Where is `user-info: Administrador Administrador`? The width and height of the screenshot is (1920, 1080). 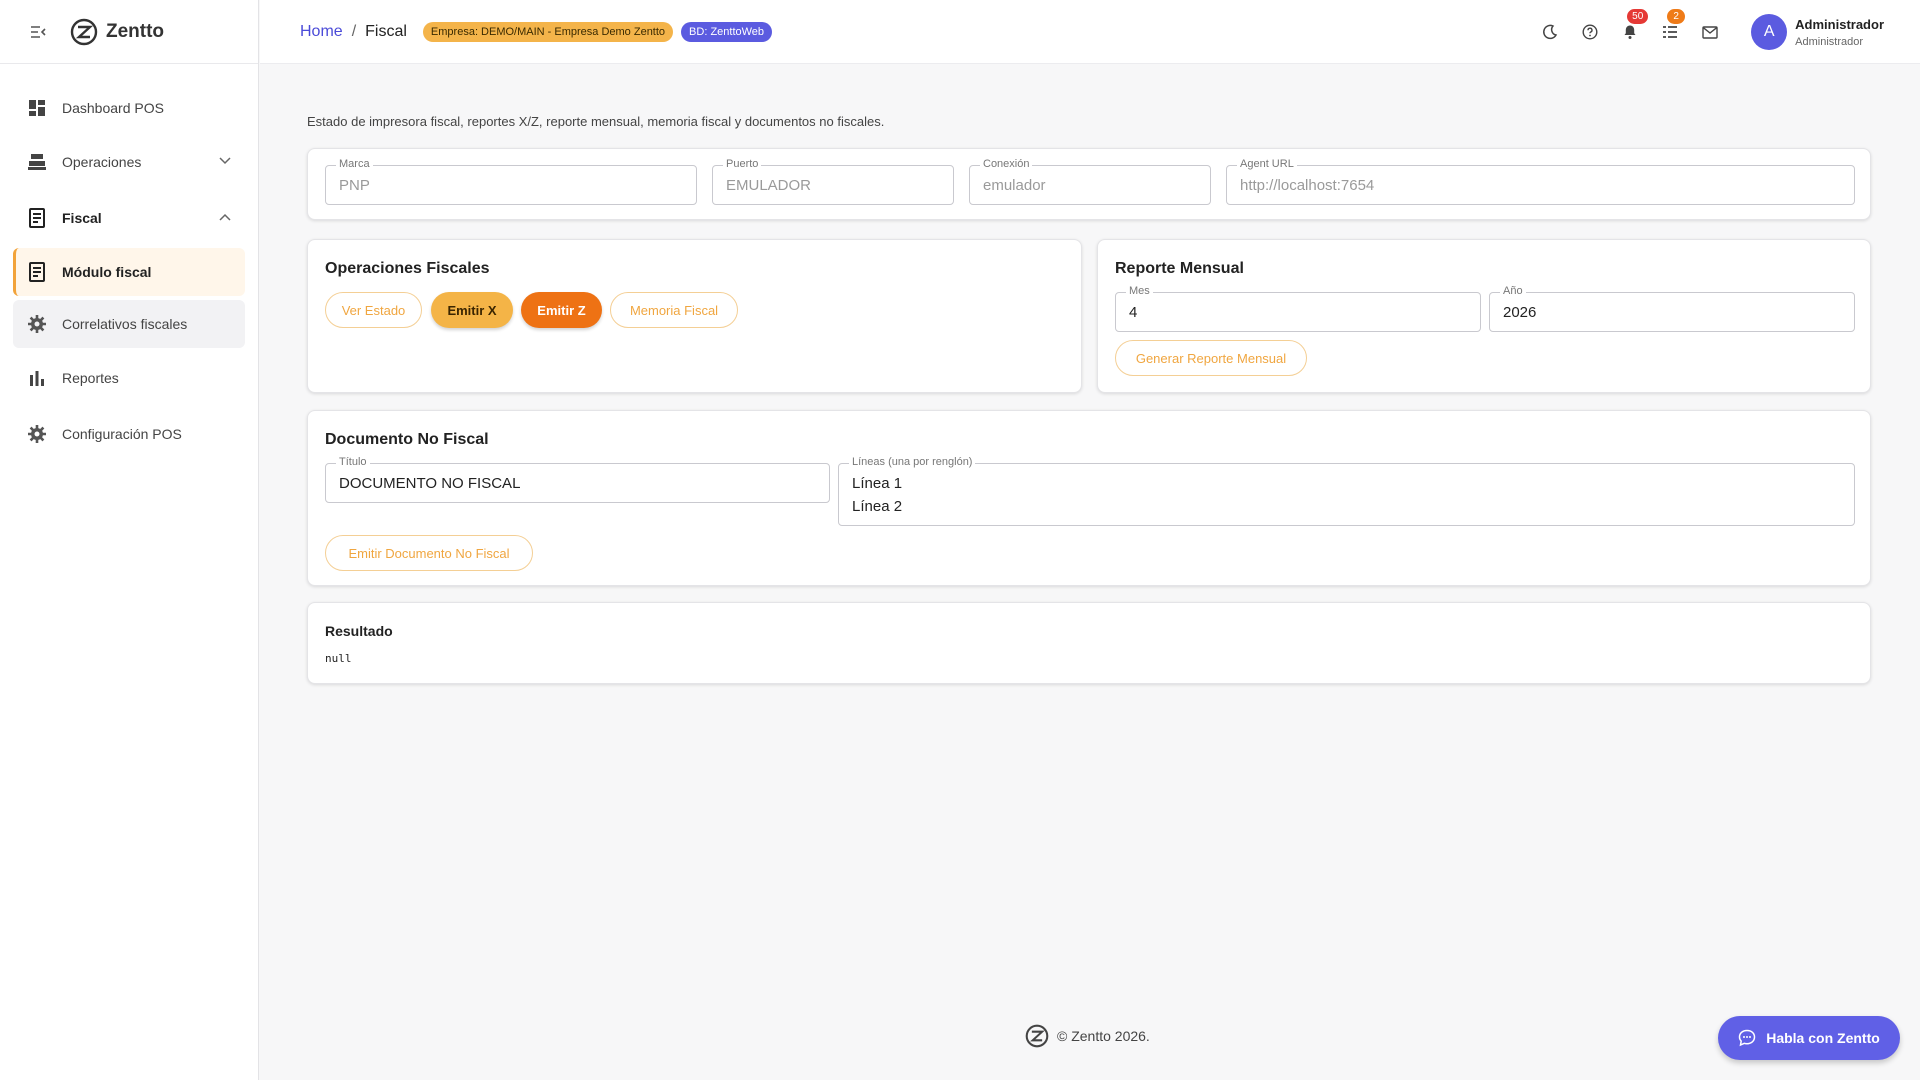 user-info: Administrador Administrador is located at coordinates (1839, 32).